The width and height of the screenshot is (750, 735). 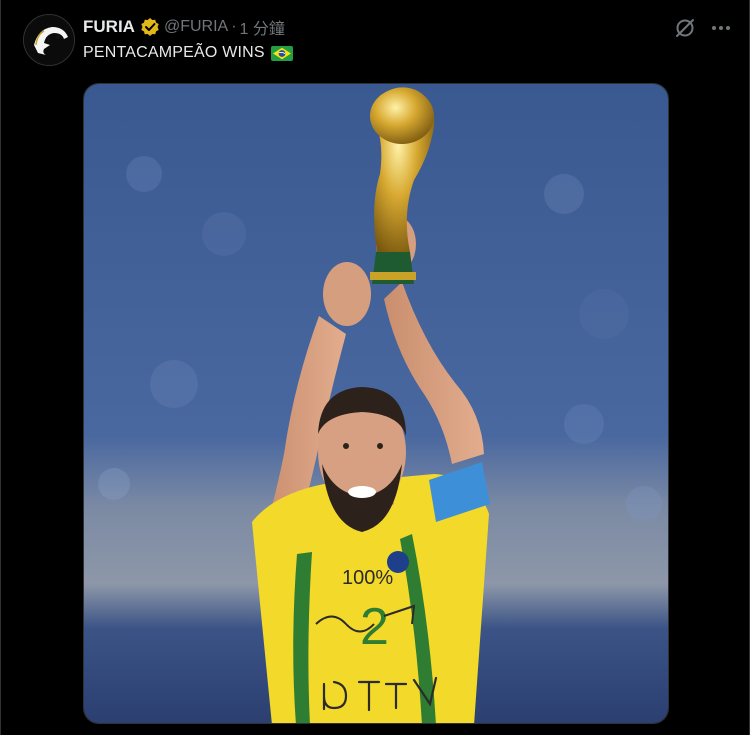 I want to click on more-button, so click(x=721, y=28).